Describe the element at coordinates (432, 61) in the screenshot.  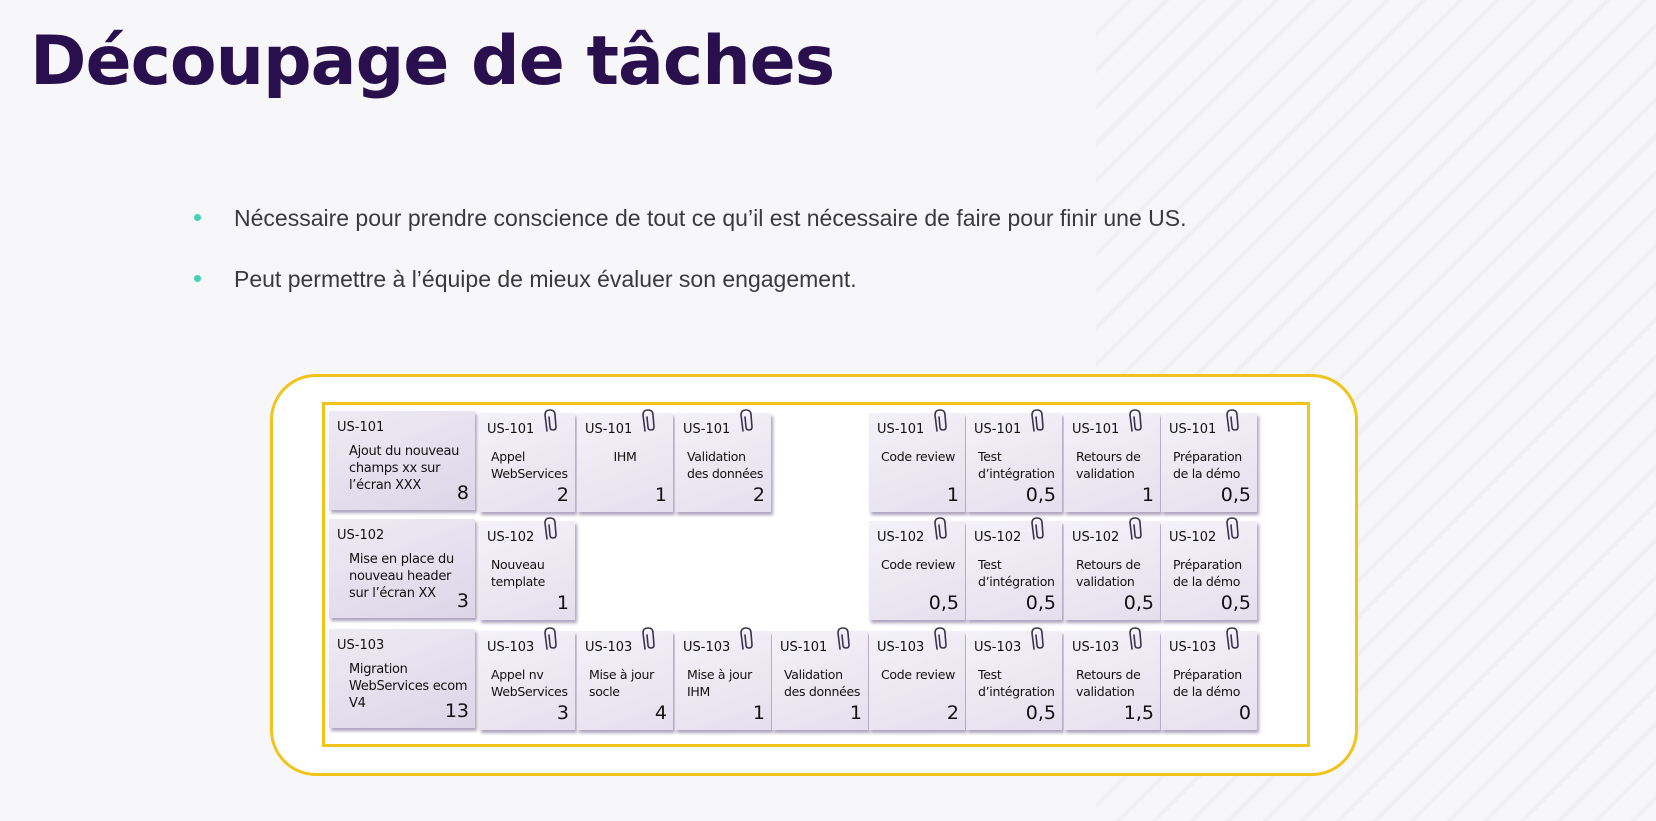
I see `slide-title: Découpage de tâches` at that location.